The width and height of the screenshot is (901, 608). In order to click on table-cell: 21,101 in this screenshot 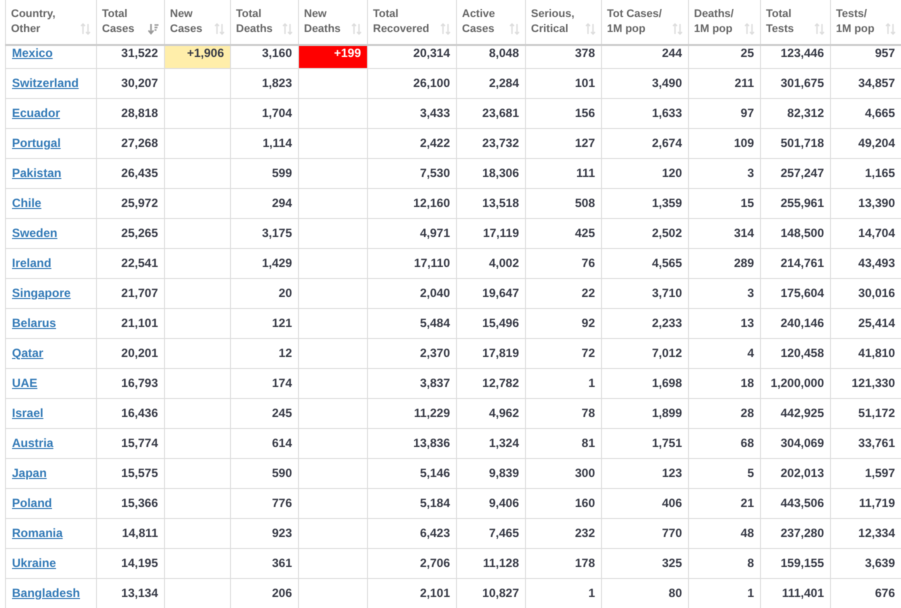, I will do `click(130, 323)`.